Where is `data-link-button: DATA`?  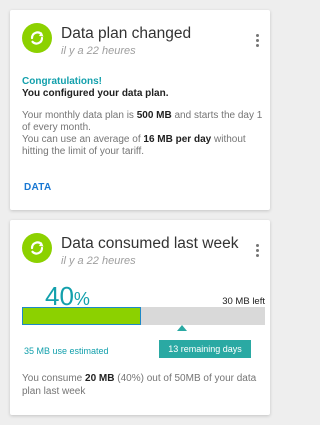 data-link-button: DATA is located at coordinates (38, 187).